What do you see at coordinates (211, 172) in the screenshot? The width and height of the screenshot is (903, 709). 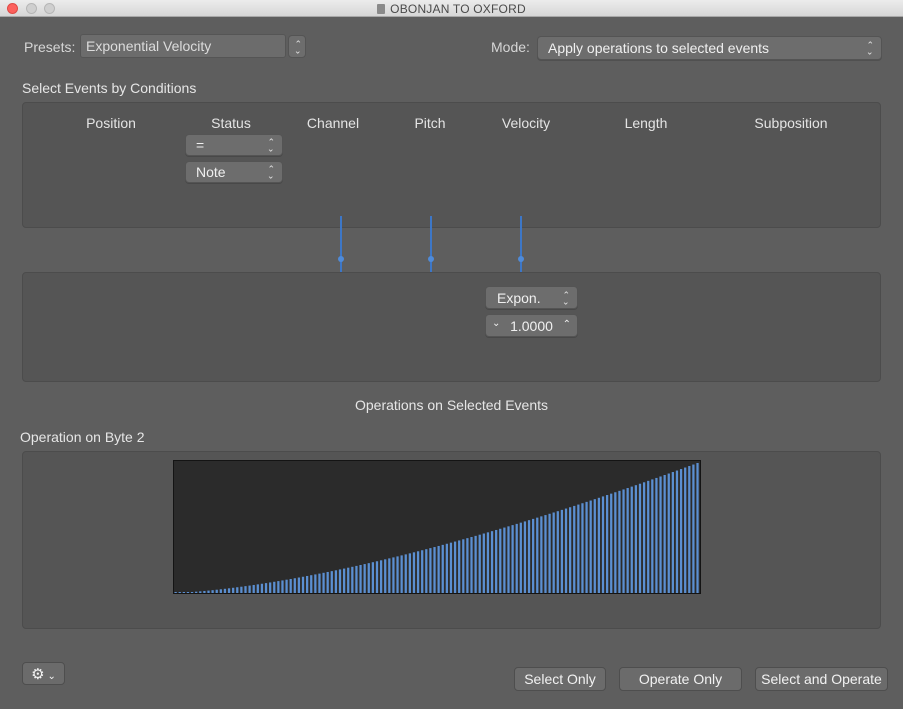 I see `status-value: Note` at bounding box center [211, 172].